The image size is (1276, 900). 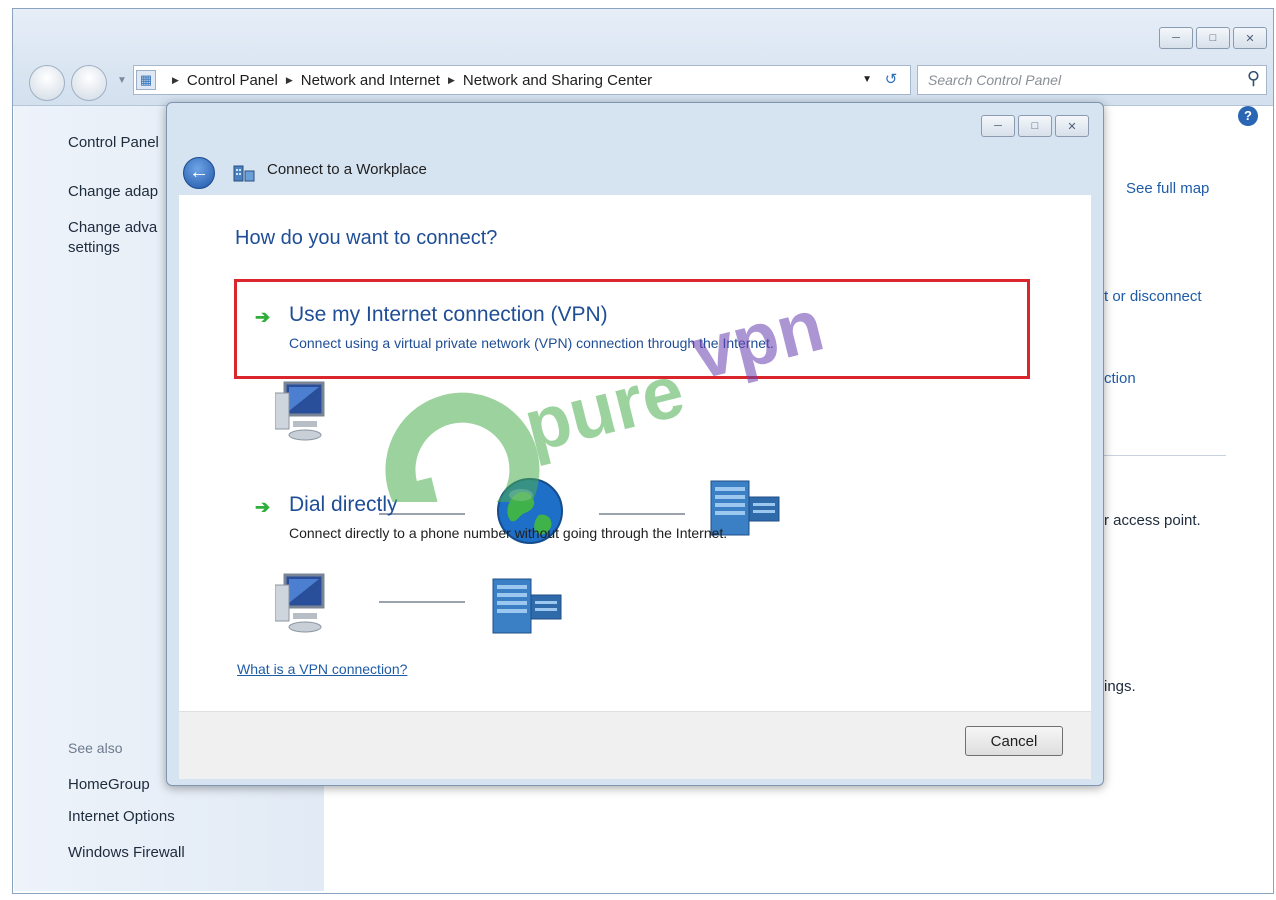 I want to click on dialog-minimize-button: ─, so click(x=998, y=126).